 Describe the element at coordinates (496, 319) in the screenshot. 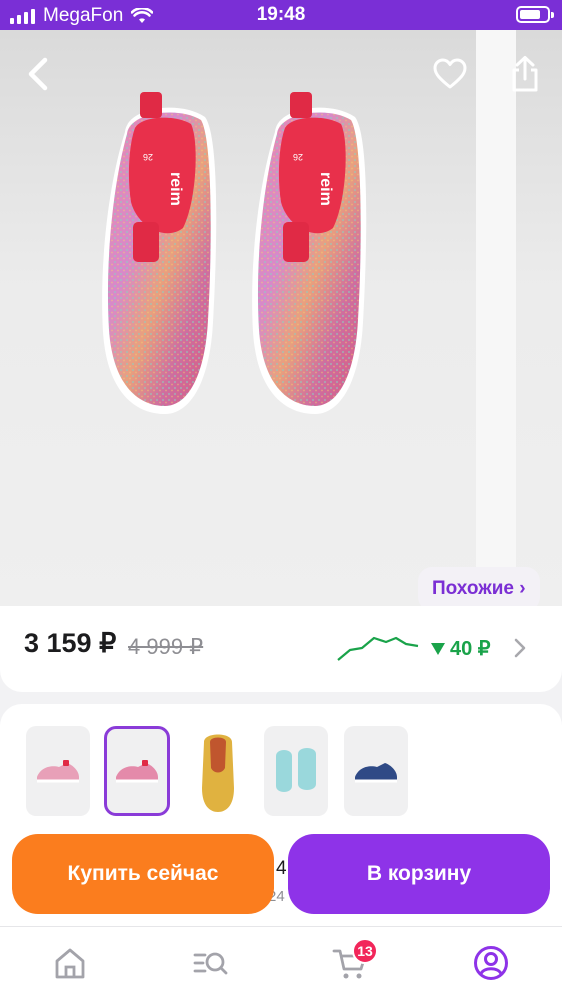

I see `next-image-edge` at that location.